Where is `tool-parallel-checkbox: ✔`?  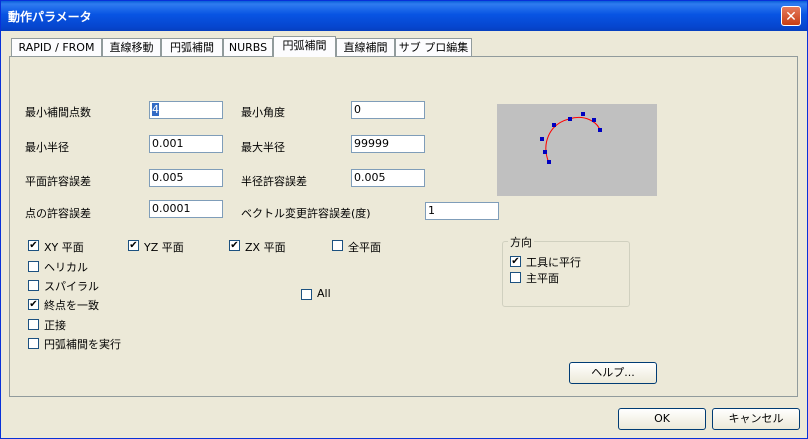 tool-parallel-checkbox: ✔ is located at coordinates (515, 261).